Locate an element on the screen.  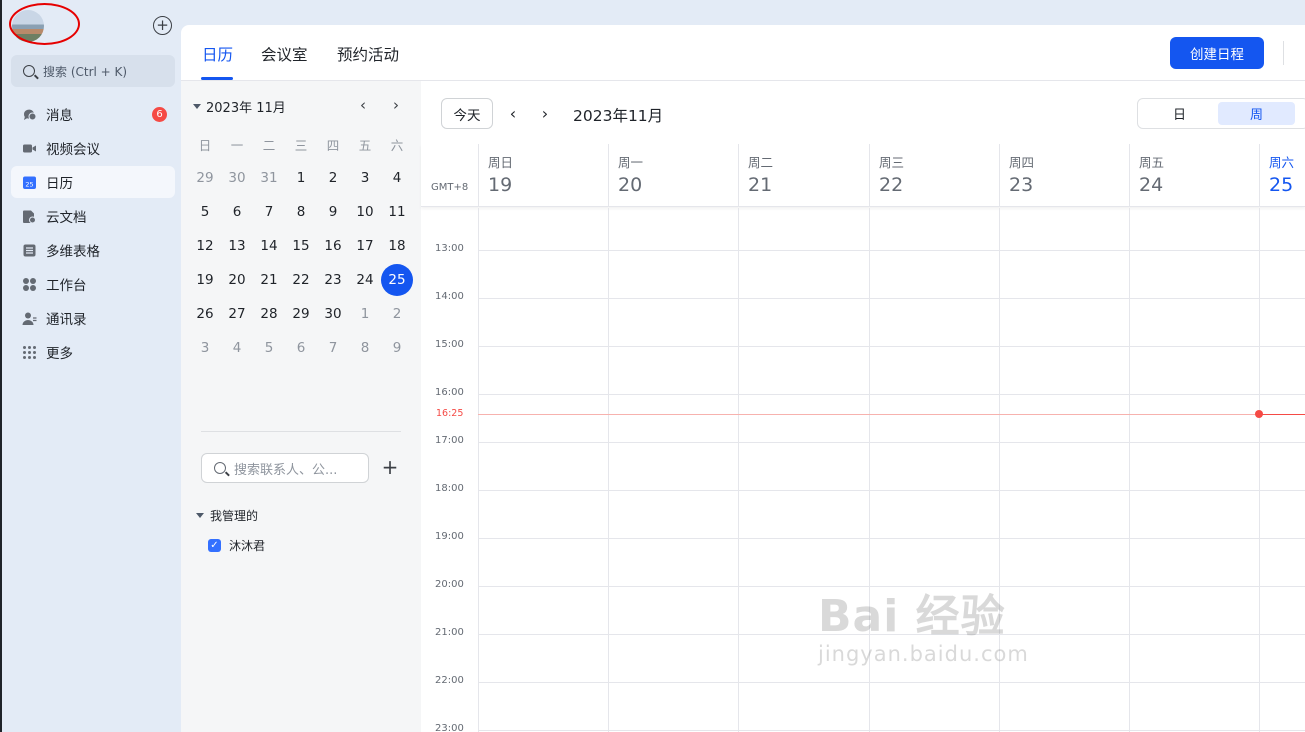
mini-day: 15 is located at coordinates (301, 246).